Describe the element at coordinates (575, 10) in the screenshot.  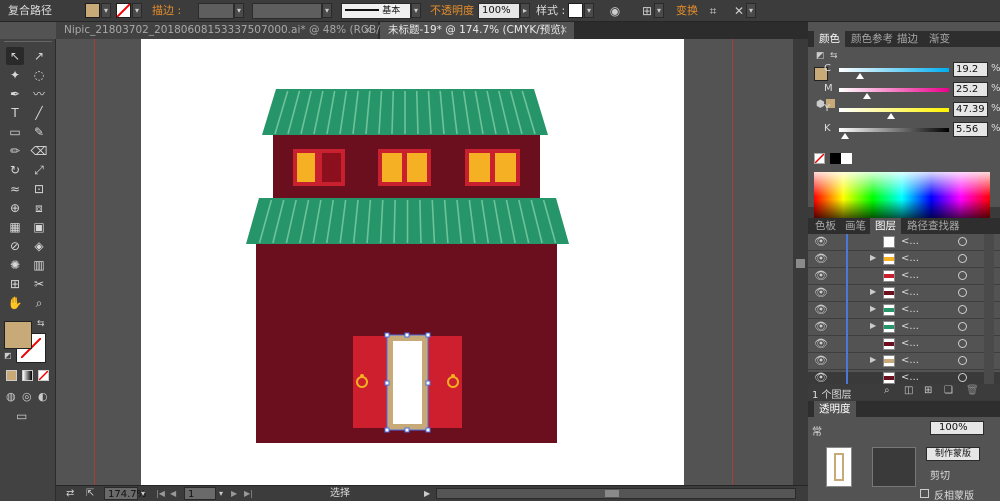
I see `graphic-style-swatch` at that location.